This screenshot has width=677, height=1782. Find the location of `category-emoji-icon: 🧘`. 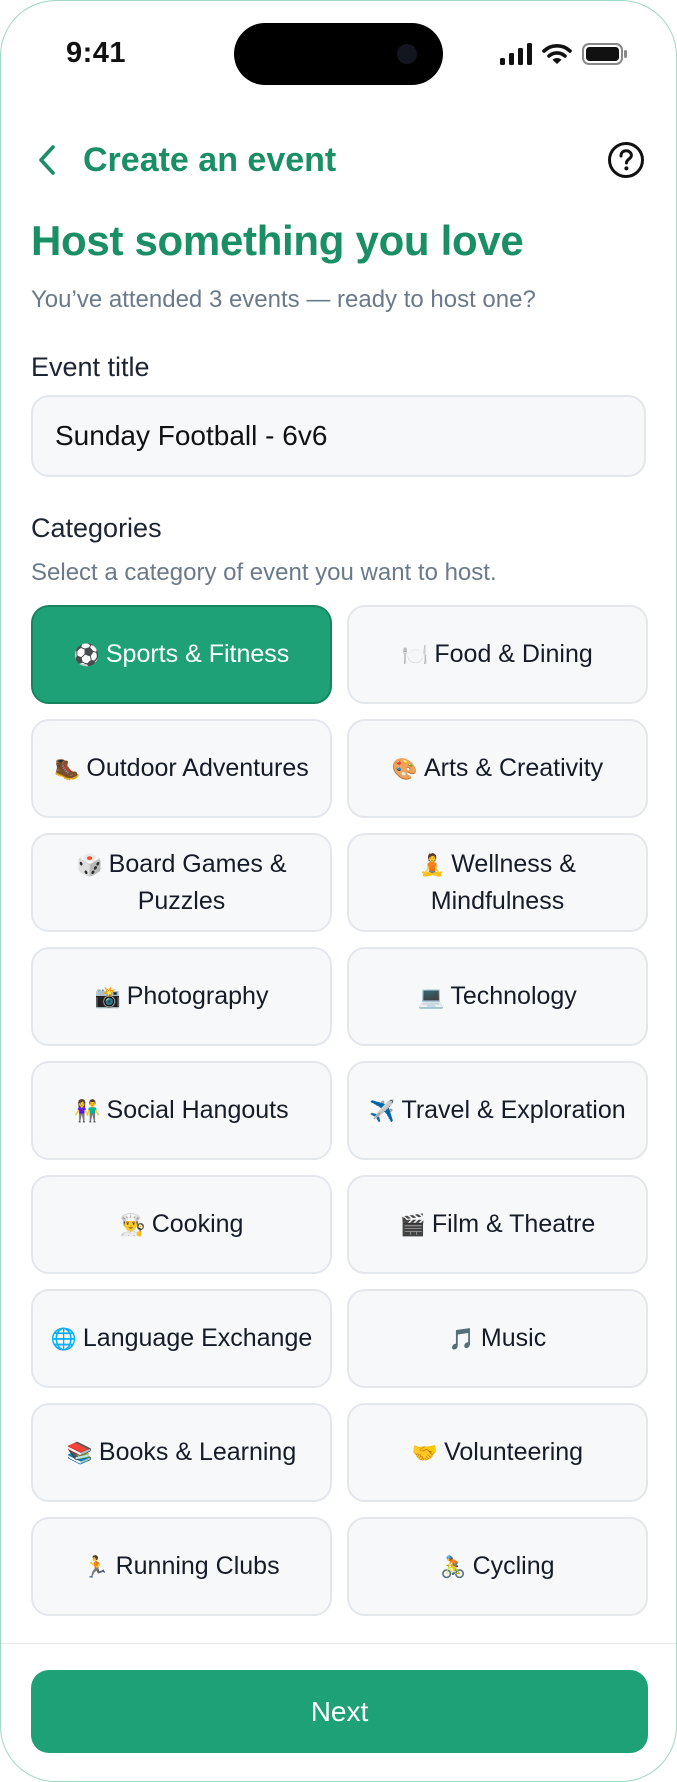

category-emoji-icon: 🧘 is located at coordinates (432, 865).